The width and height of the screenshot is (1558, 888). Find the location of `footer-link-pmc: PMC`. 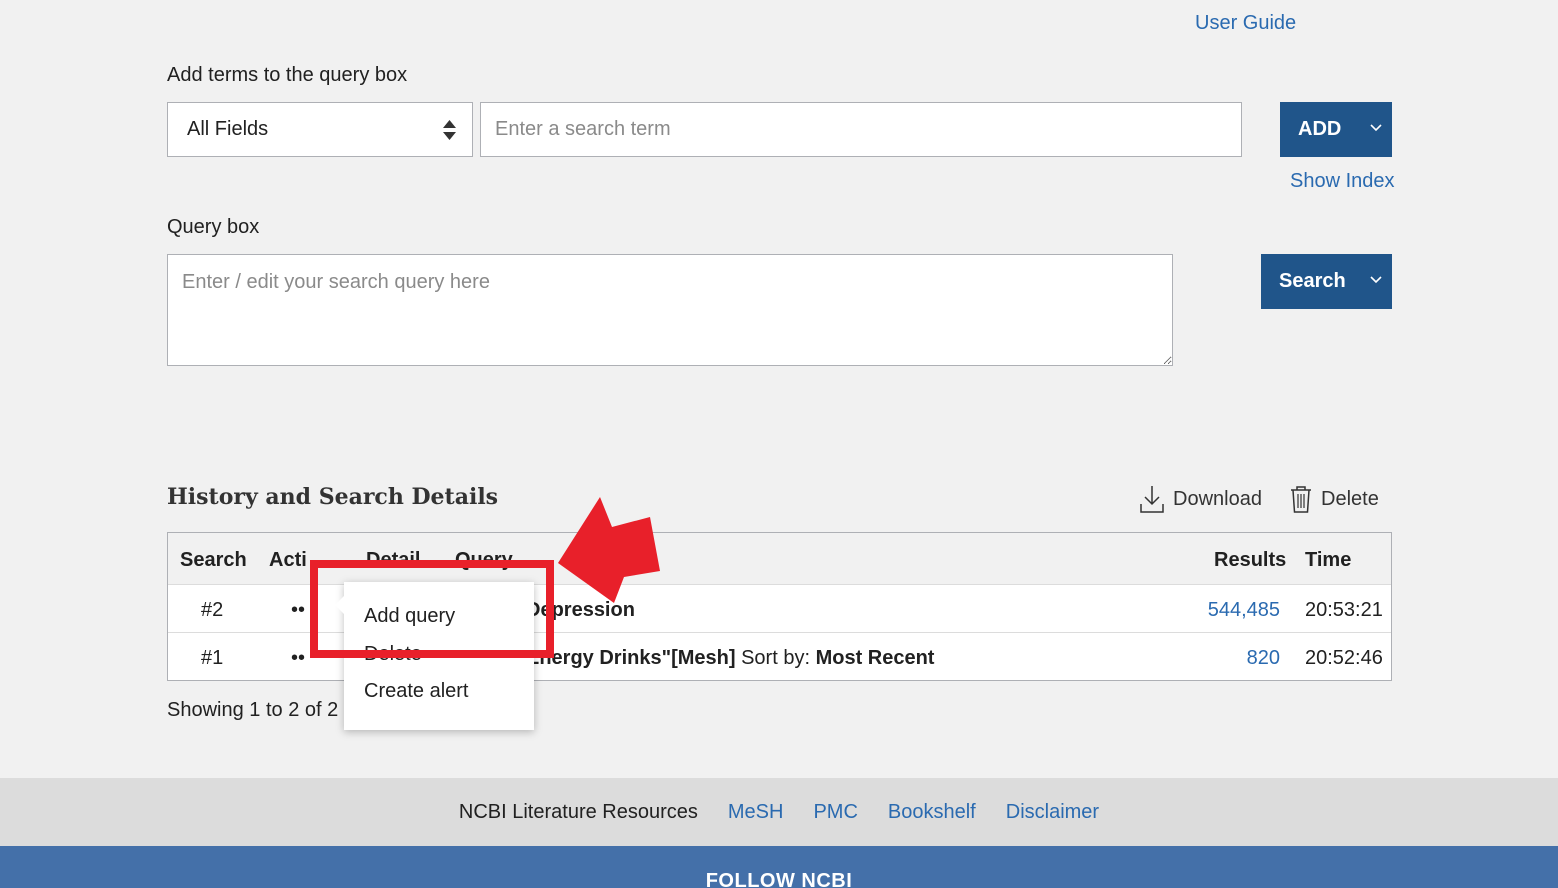

footer-link-pmc: PMC is located at coordinates (835, 812).